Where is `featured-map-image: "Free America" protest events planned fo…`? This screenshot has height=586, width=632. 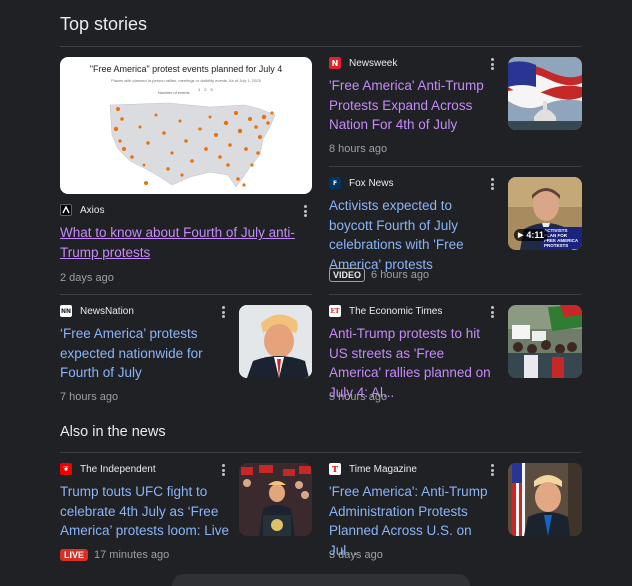
featured-map-image: "Free America" protest events planned fo… is located at coordinates (186, 125).